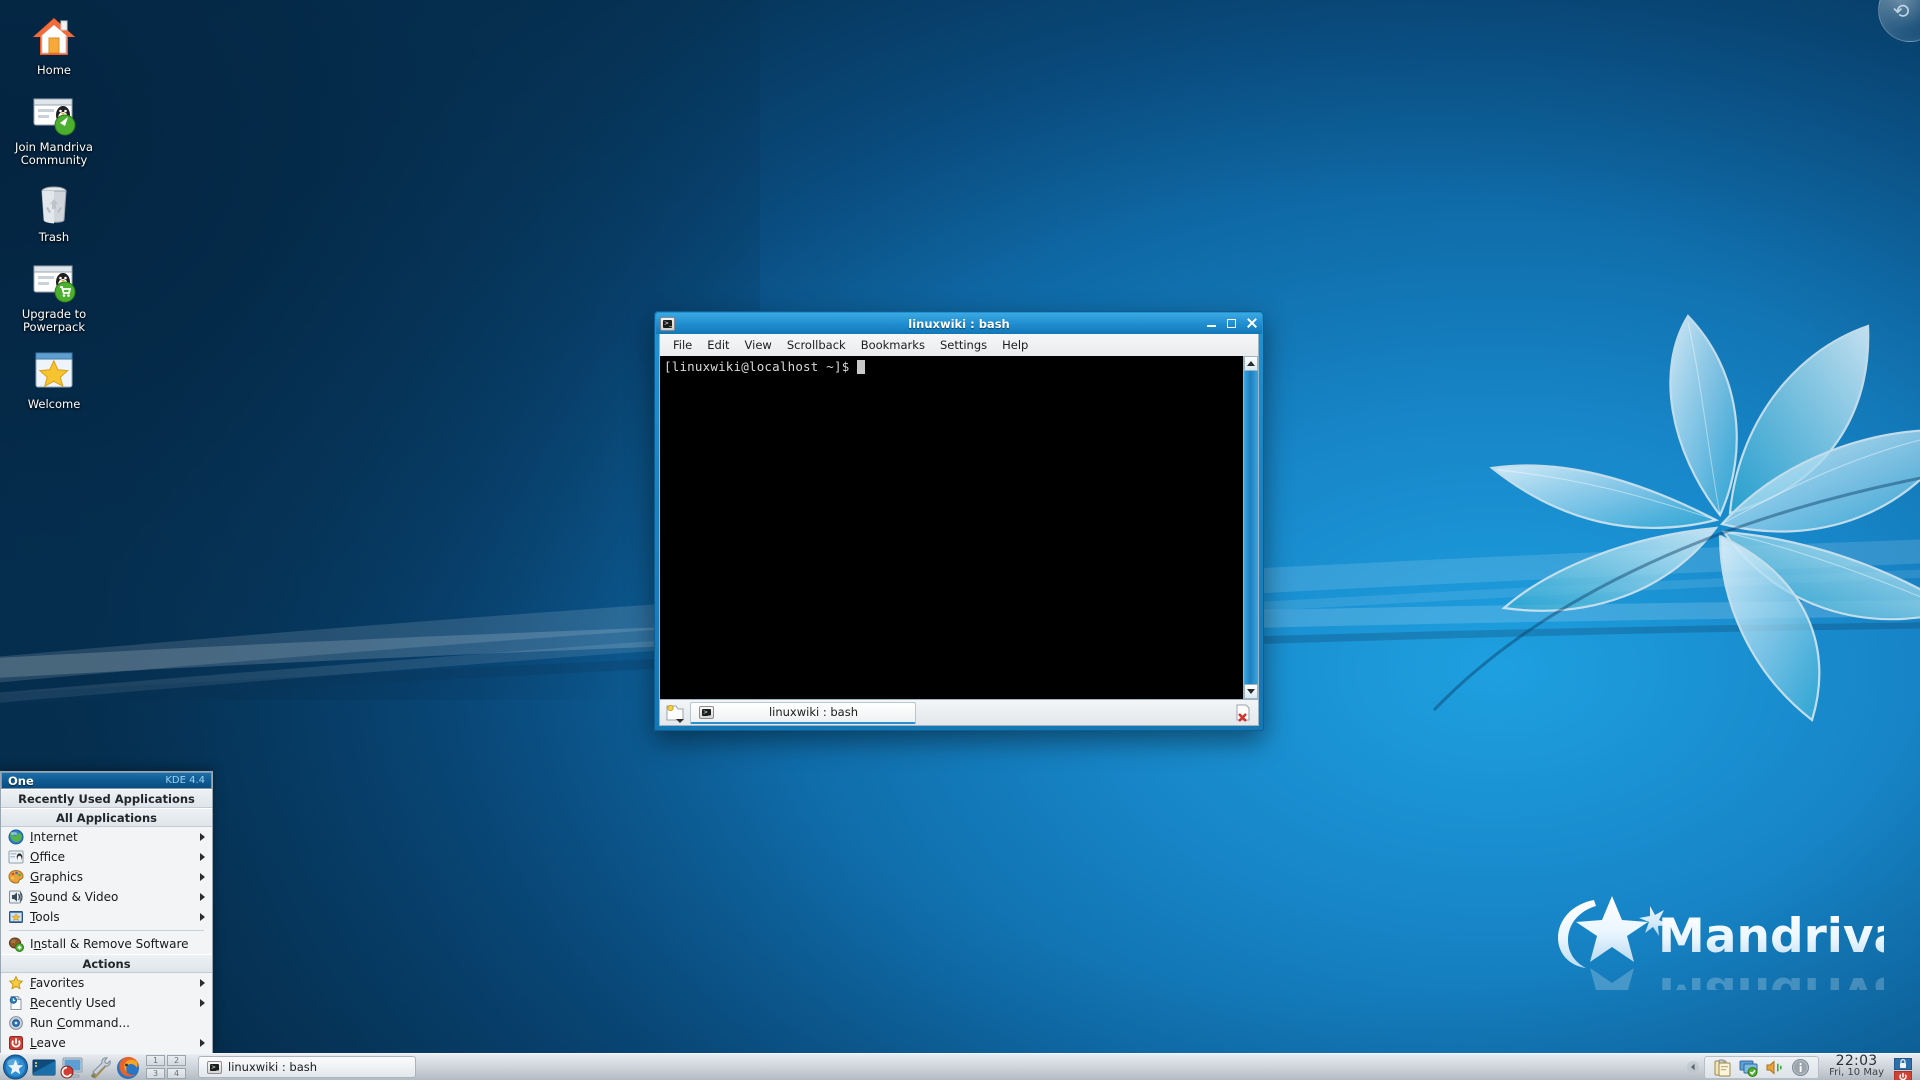 The height and width of the screenshot is (1080, 1920). Describe the element at coordinates (57, 983) in the screenshot. I see `kmenu-item-label: Favorites` at that location.